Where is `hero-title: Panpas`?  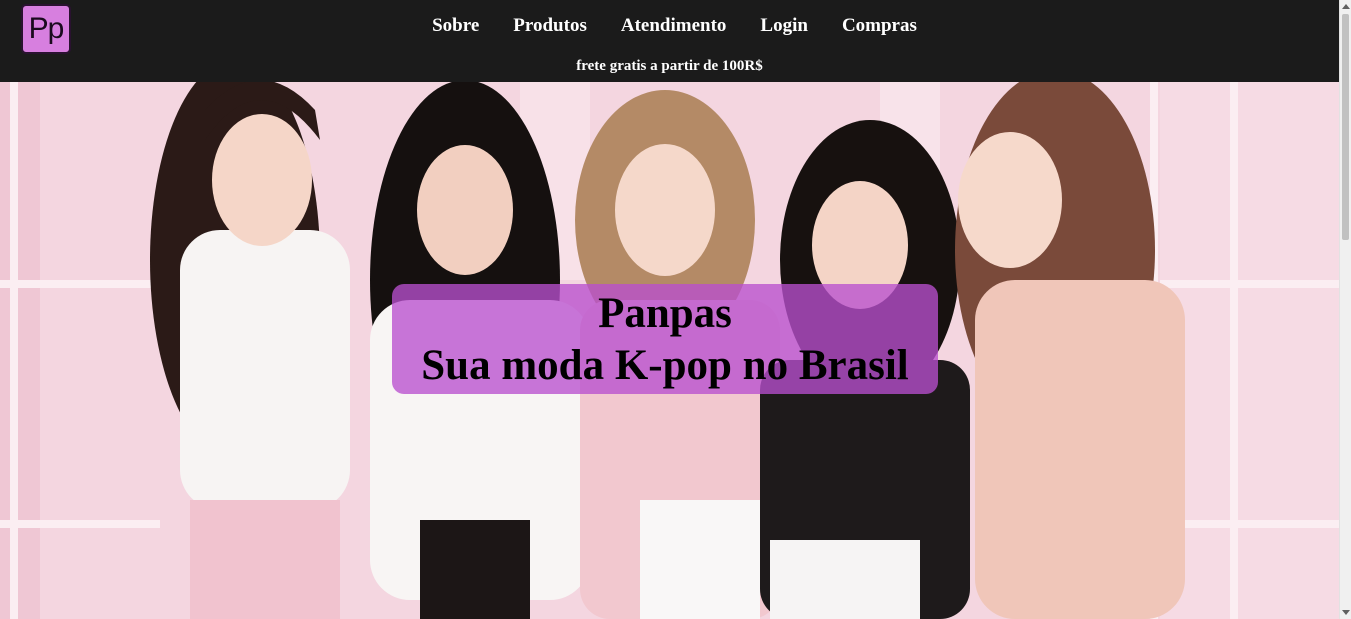
hero-title: Panpas is located at coordinates (665, 313).